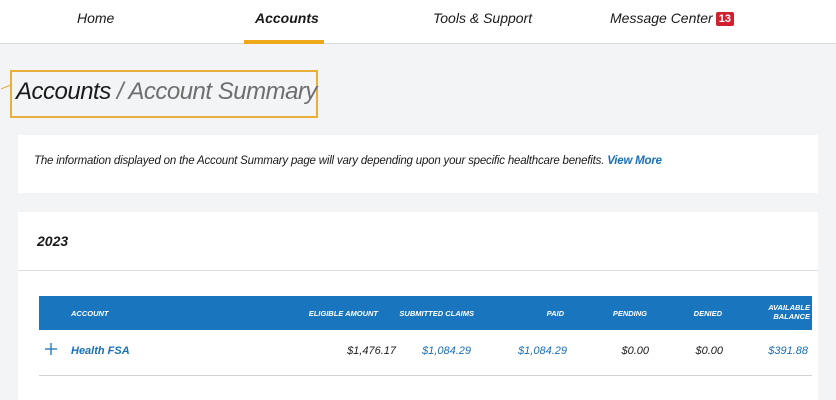 The width and height of the screenshot is (836, 400). What do you see at coordinates (555, 313) in the screenshot?
I see `col-paid: PAID` at bounding box center [555, 313].